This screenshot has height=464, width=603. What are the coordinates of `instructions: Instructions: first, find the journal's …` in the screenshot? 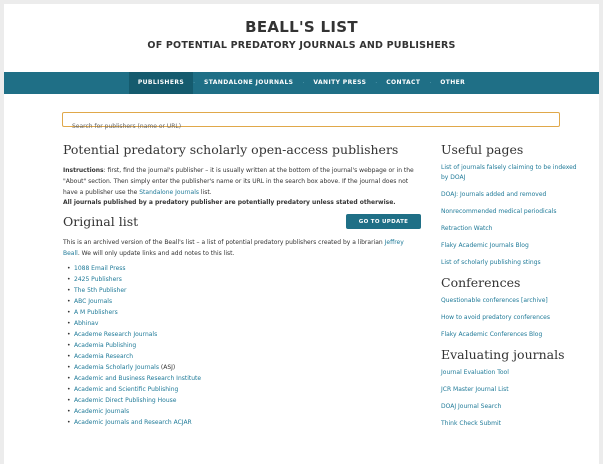 It's located at (242, 181).